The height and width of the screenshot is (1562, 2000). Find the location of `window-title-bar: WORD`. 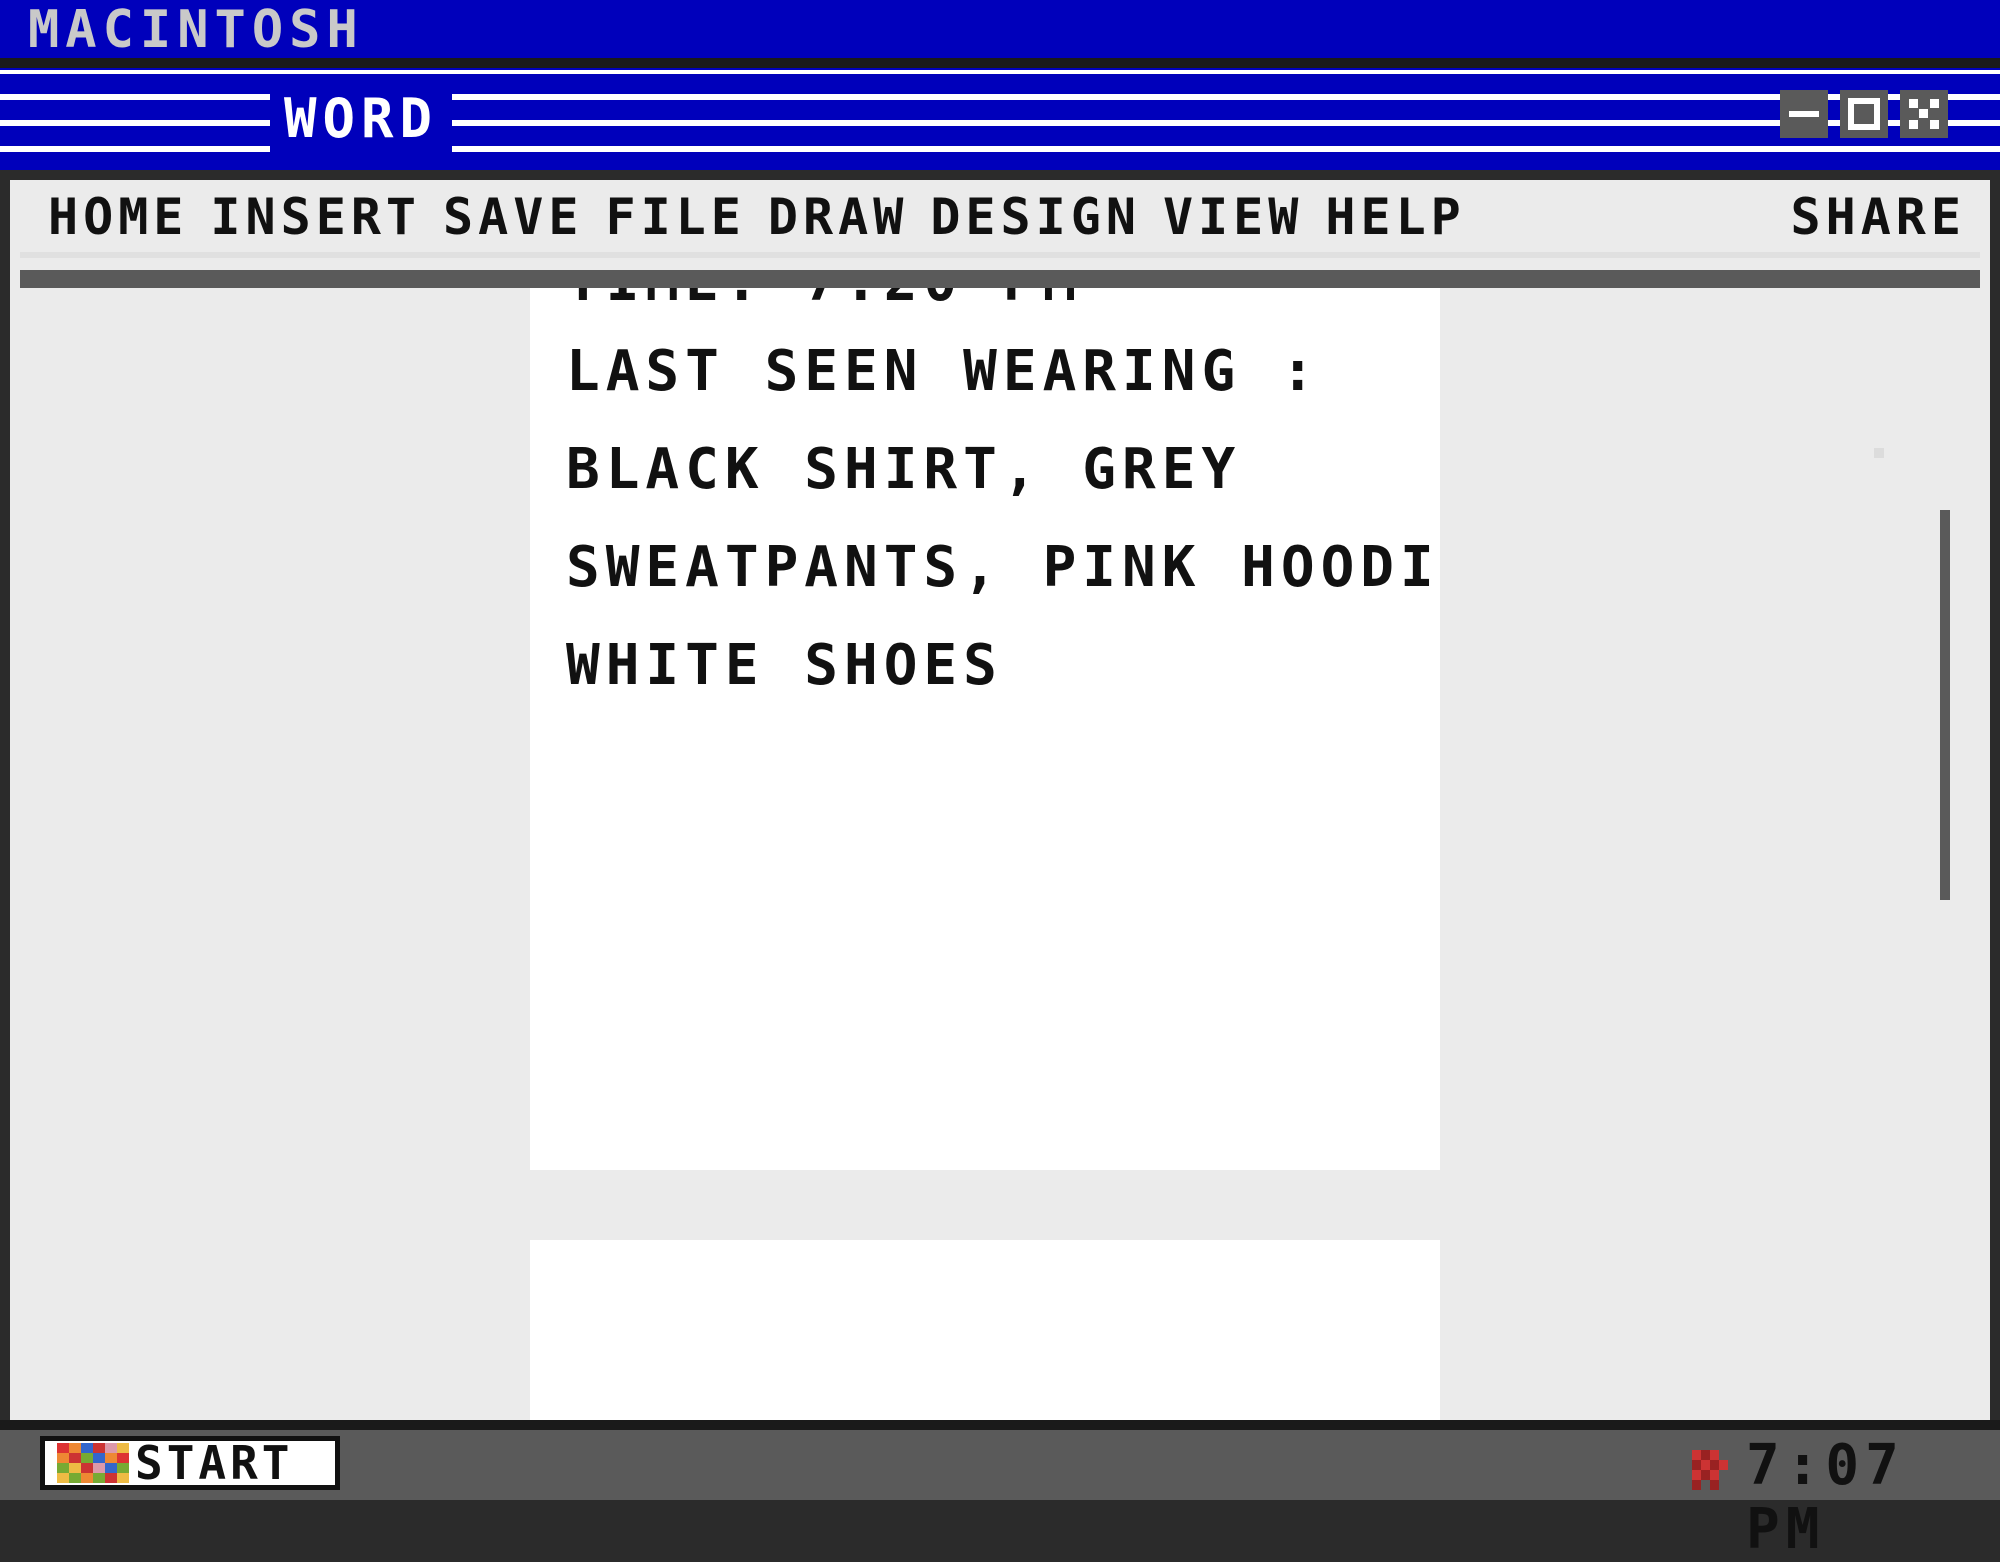

window-title-bar: WORD is located at coordinates (1000, 119).